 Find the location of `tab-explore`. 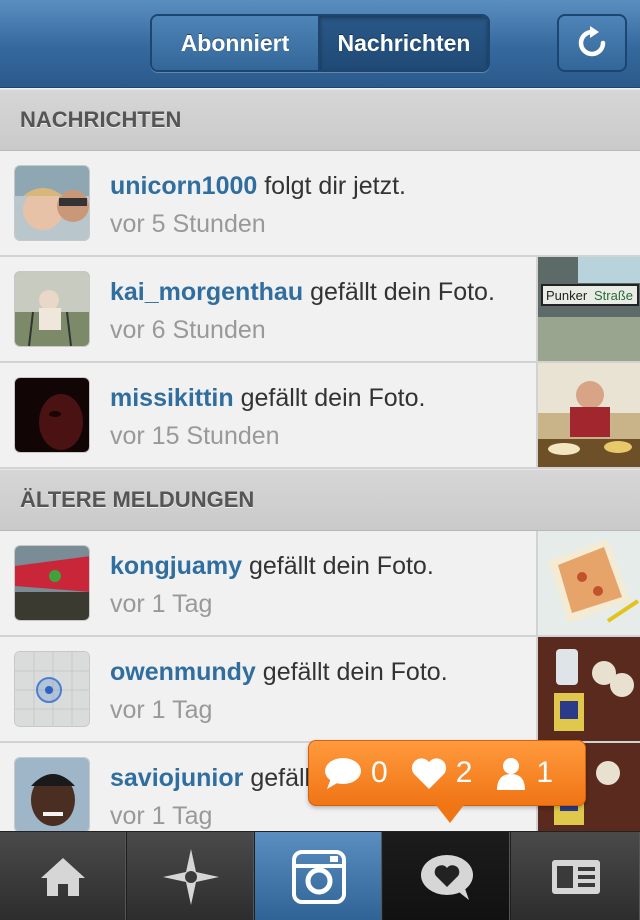

tab-explore is located at coordinates (191, 876).